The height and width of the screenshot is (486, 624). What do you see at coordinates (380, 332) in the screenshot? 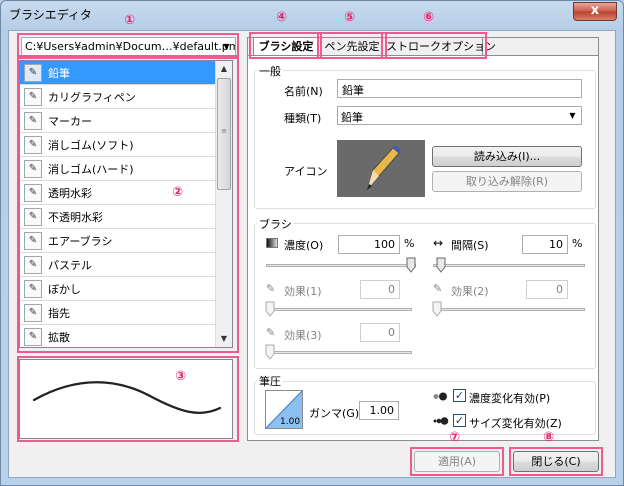
I see `effect3-input: 0` at bounding box center [380, 332].